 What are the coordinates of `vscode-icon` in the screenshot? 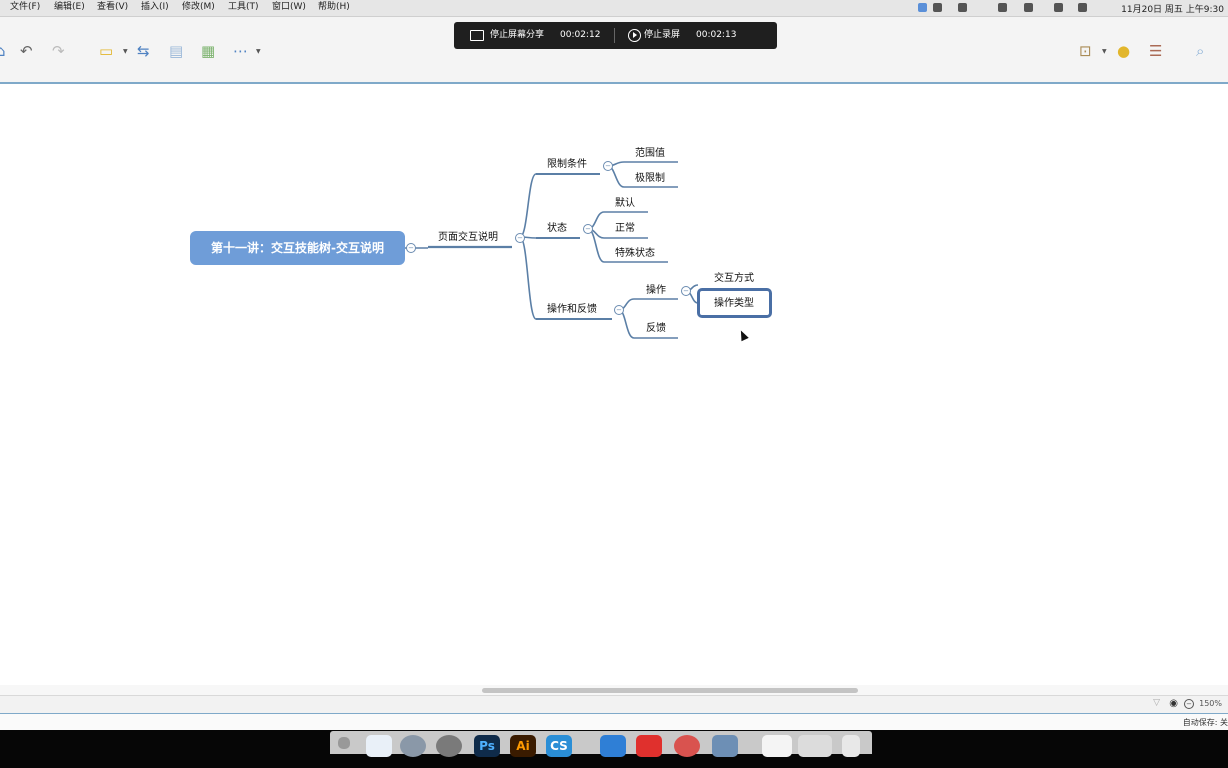 It's located at (613, 746).